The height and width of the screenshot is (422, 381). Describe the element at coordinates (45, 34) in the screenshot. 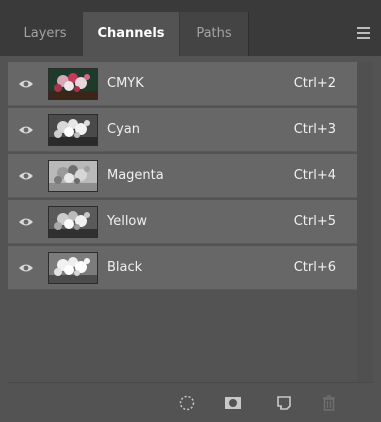

I see `tab-layers: Layers` at that location.